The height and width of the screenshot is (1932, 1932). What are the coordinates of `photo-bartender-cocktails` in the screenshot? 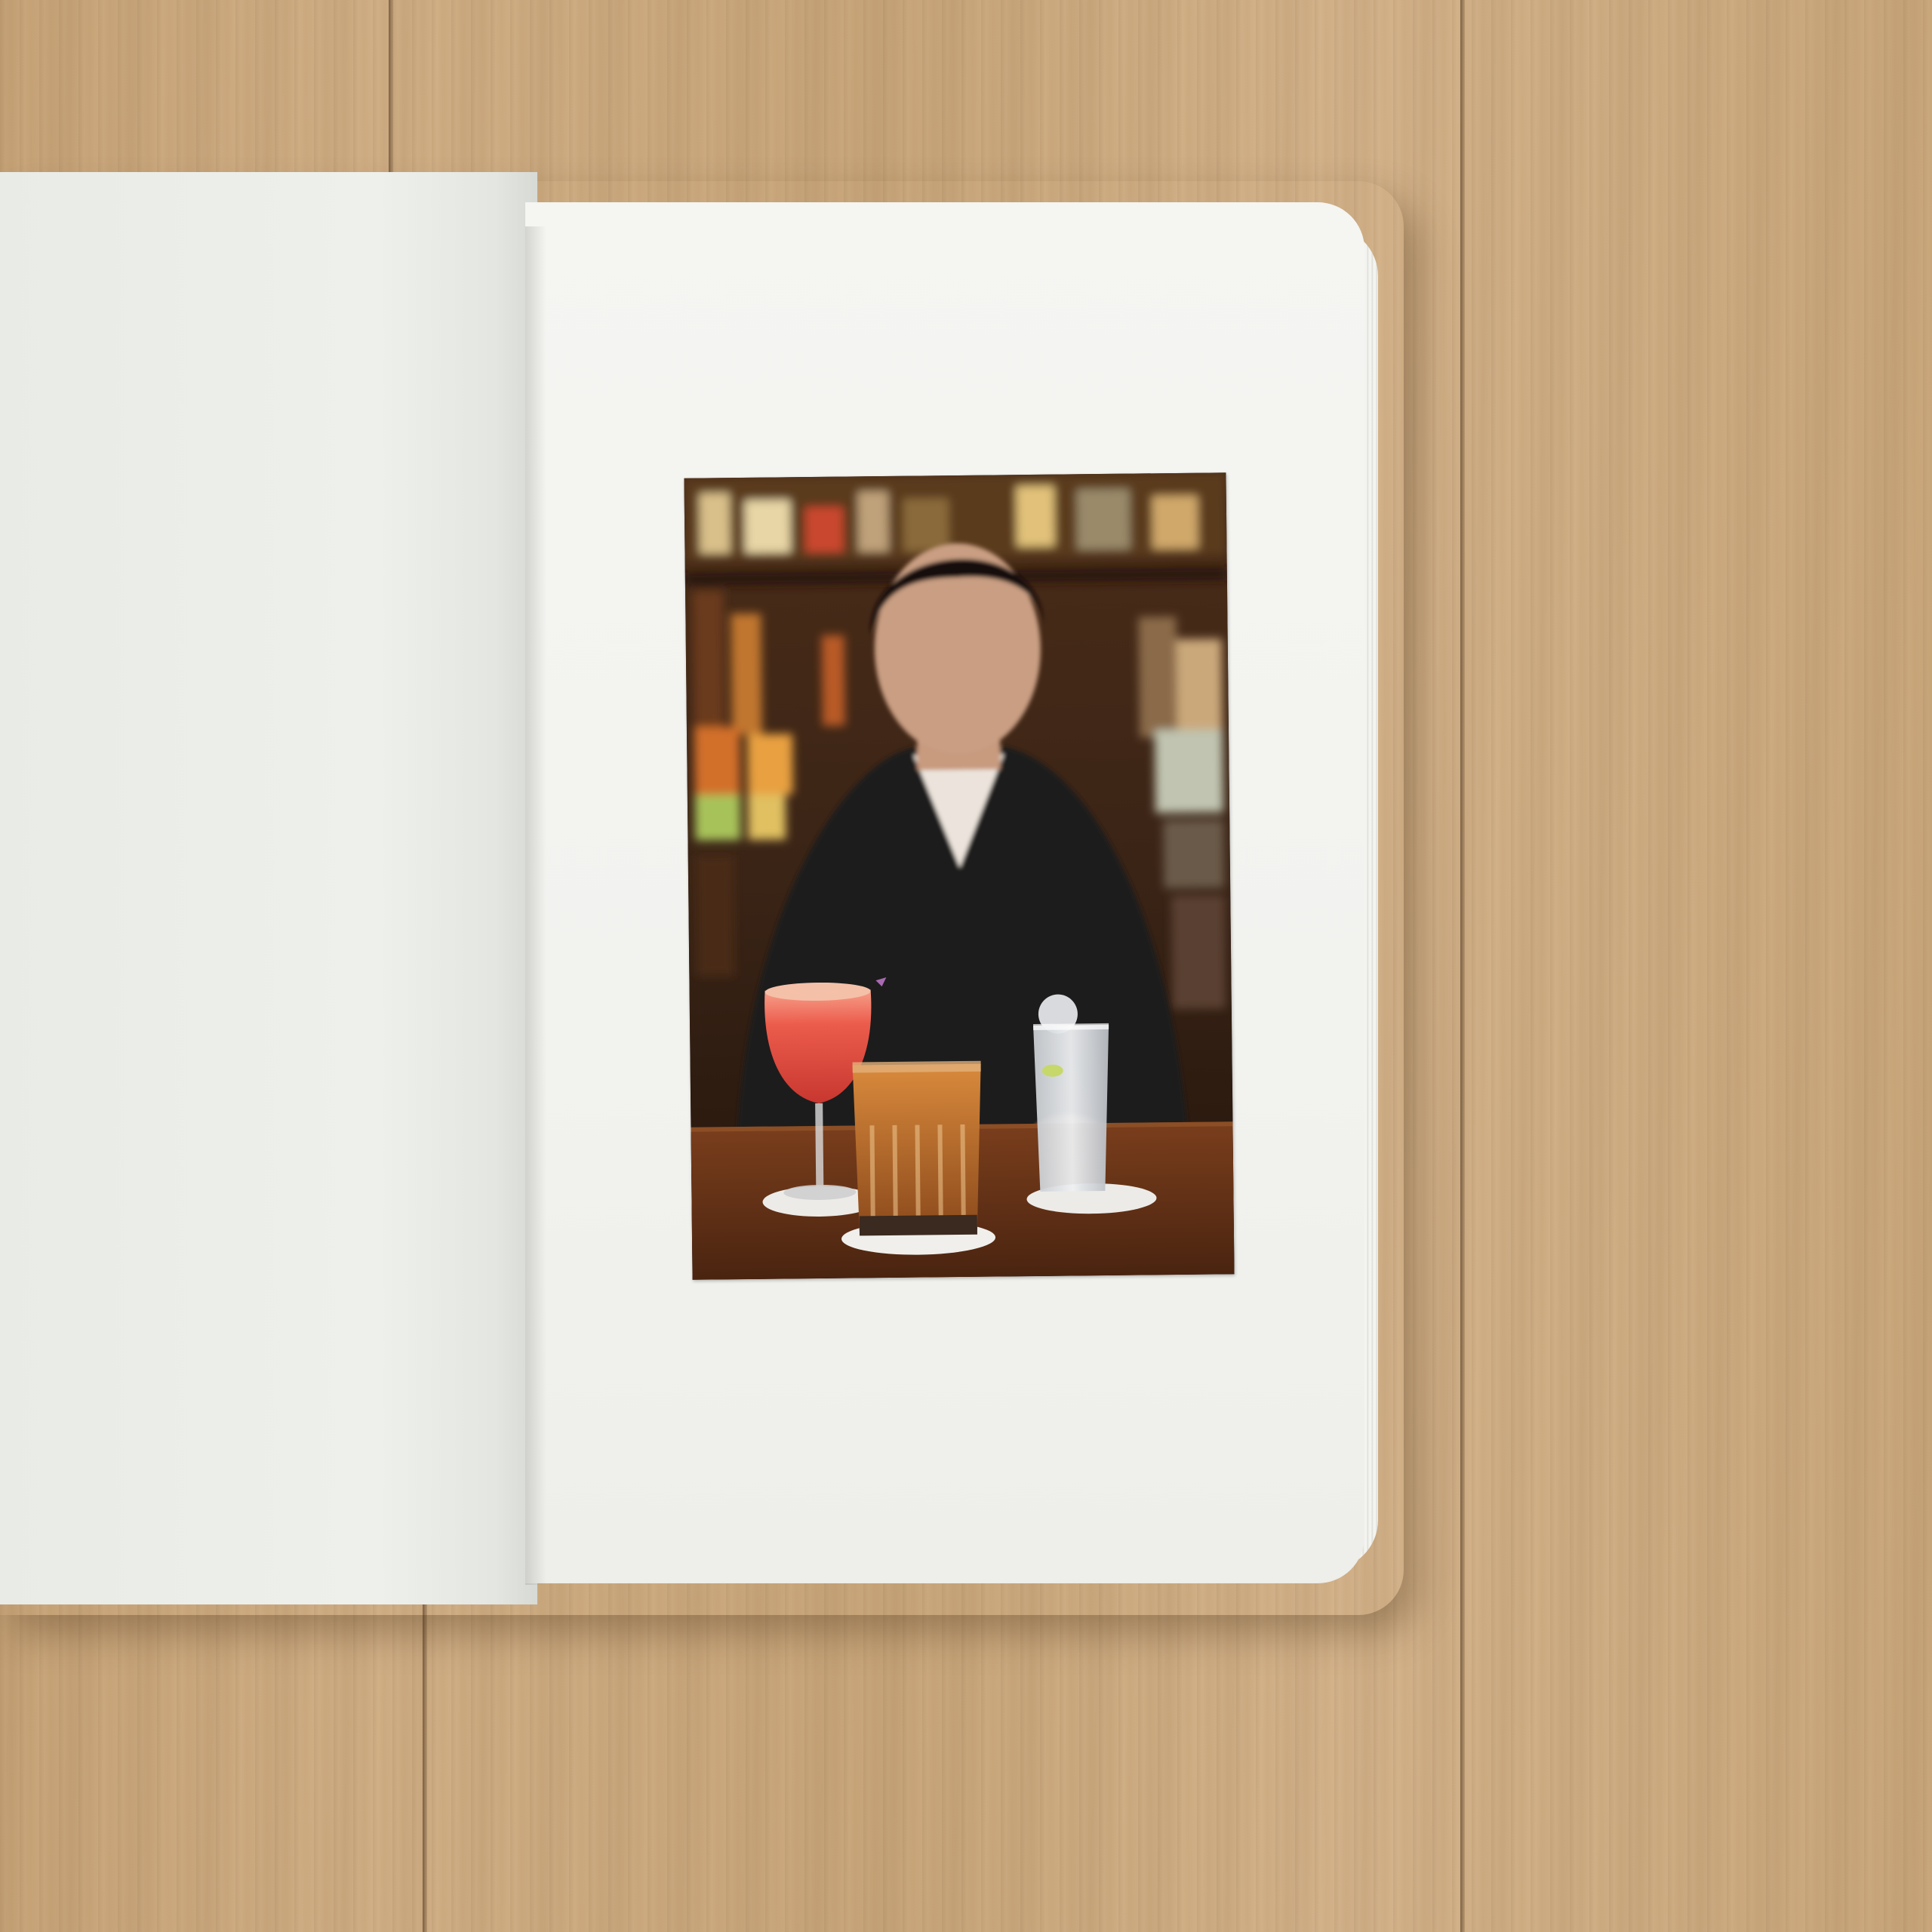 It's located at (959, 876).